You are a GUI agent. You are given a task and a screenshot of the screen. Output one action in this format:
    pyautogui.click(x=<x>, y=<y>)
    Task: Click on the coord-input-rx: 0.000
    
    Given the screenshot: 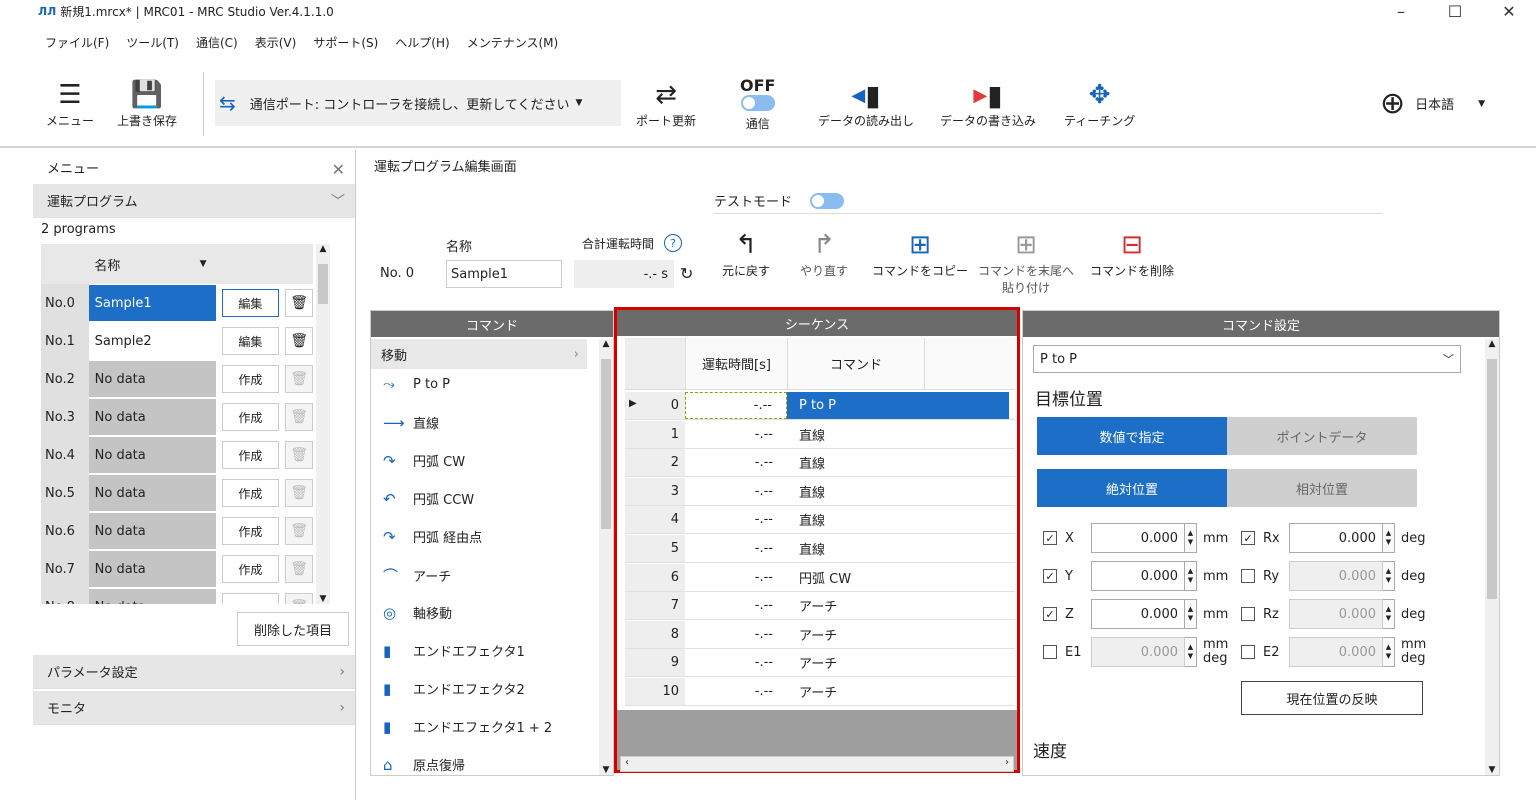 What is the action you would take?
    pyautogui.click(x=1336, y=538)
    